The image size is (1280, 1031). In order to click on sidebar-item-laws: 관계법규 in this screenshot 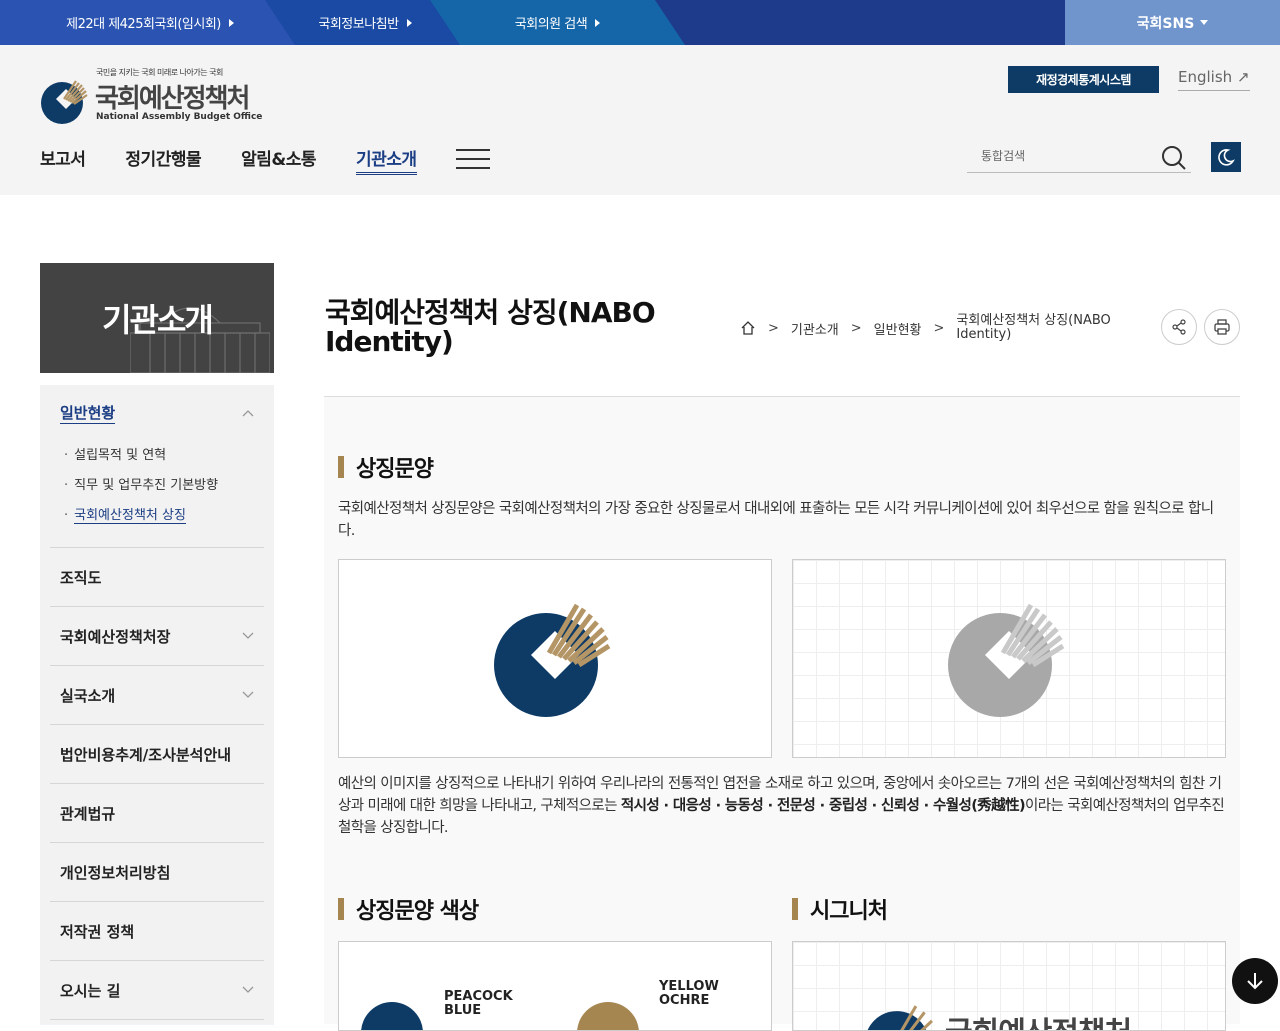, I will do `click(157, 813)`.